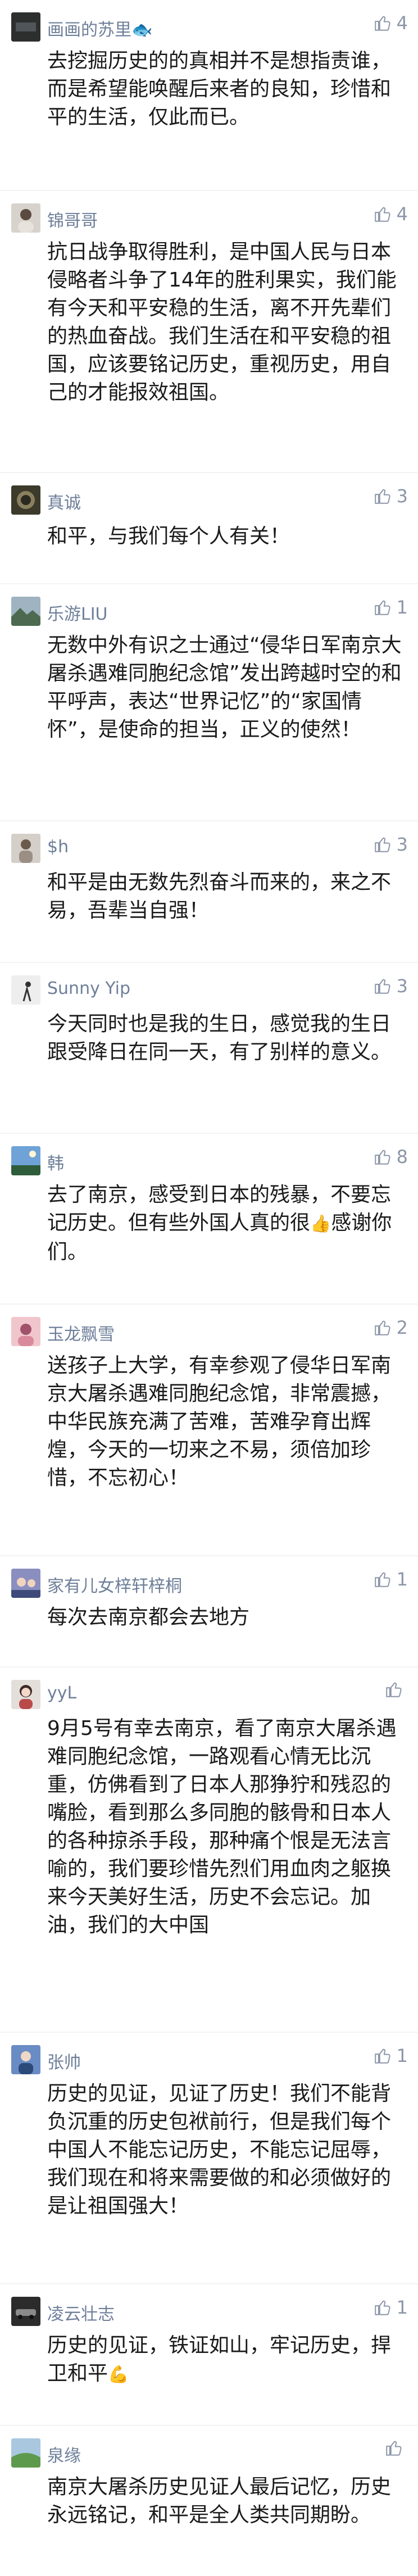  I want to click on blue-avatar-icon, so click(25, 2059).